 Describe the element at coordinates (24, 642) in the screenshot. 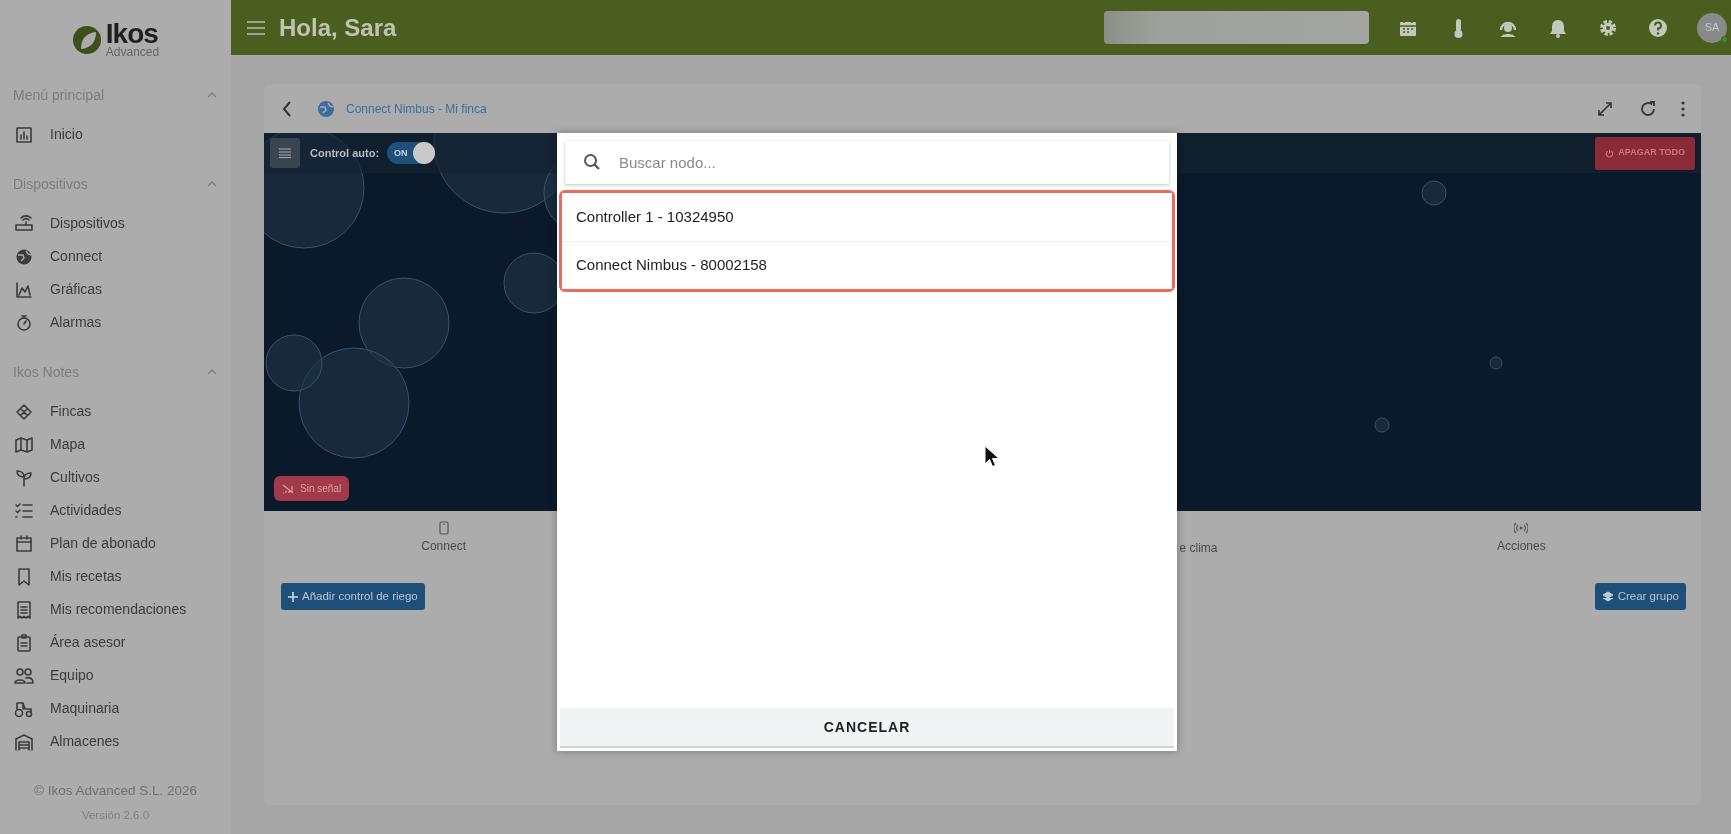

I see `clipboard-icon` at that location.